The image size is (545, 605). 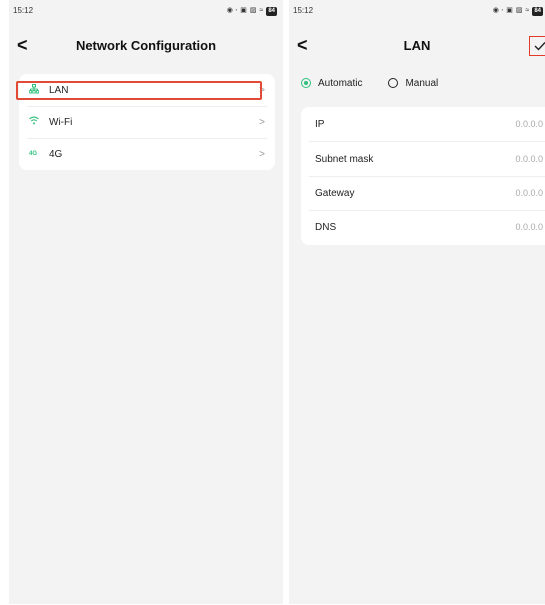 What do you see at coordinates (423, 227) in the screenshot?
I see `field-dns: DNS 0.0.0.0` at bounding box center [423, 227].